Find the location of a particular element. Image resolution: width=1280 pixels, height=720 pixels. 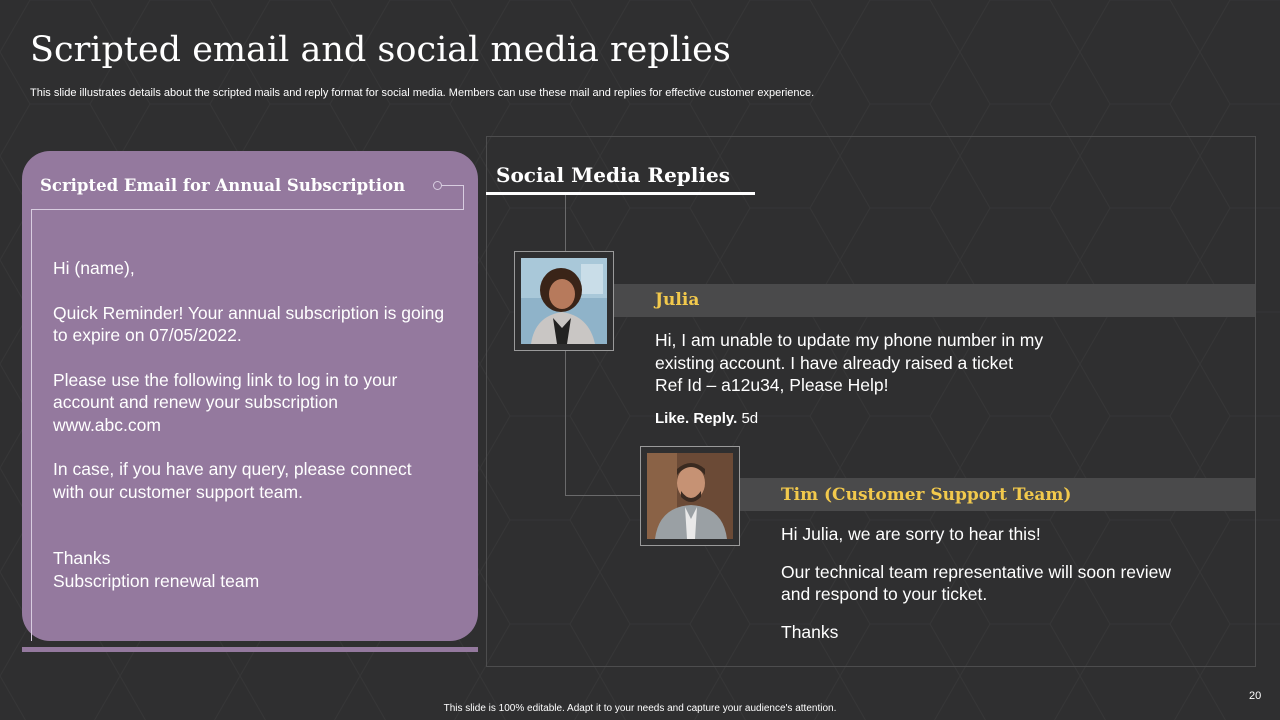

comment-actions: Like. Reply. 5d is located at coordinates (706, 418).